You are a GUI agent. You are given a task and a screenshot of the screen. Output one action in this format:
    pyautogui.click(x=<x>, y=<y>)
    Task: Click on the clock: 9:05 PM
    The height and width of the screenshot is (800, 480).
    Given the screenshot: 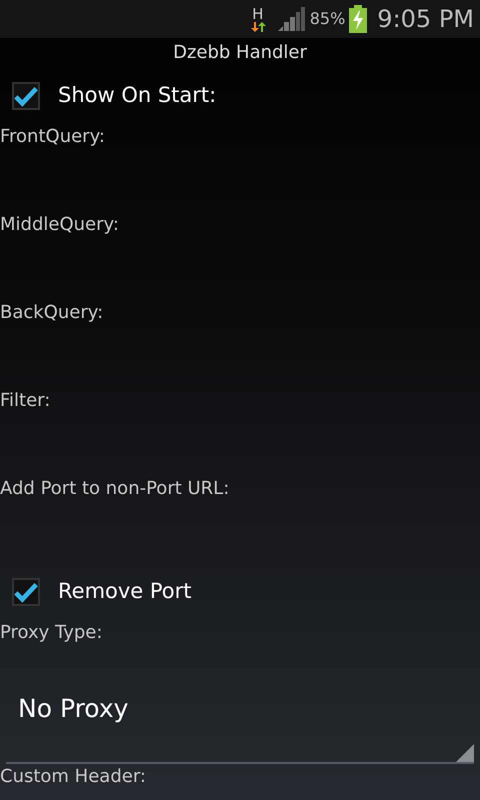 What is the action you would take?
    pyautogui.click(x=425, y=19)
    